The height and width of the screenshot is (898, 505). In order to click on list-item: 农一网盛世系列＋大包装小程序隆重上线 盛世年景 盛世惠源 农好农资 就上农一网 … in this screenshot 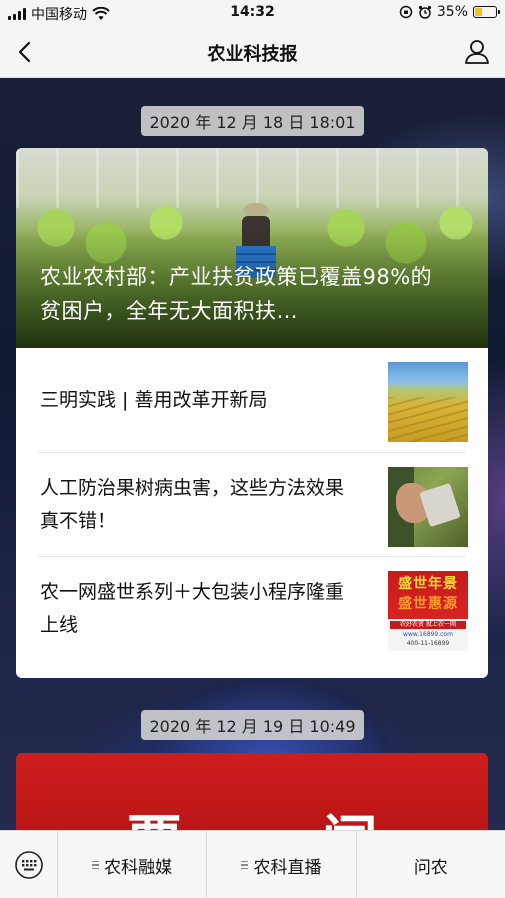, I will do `click(253, 608)`.